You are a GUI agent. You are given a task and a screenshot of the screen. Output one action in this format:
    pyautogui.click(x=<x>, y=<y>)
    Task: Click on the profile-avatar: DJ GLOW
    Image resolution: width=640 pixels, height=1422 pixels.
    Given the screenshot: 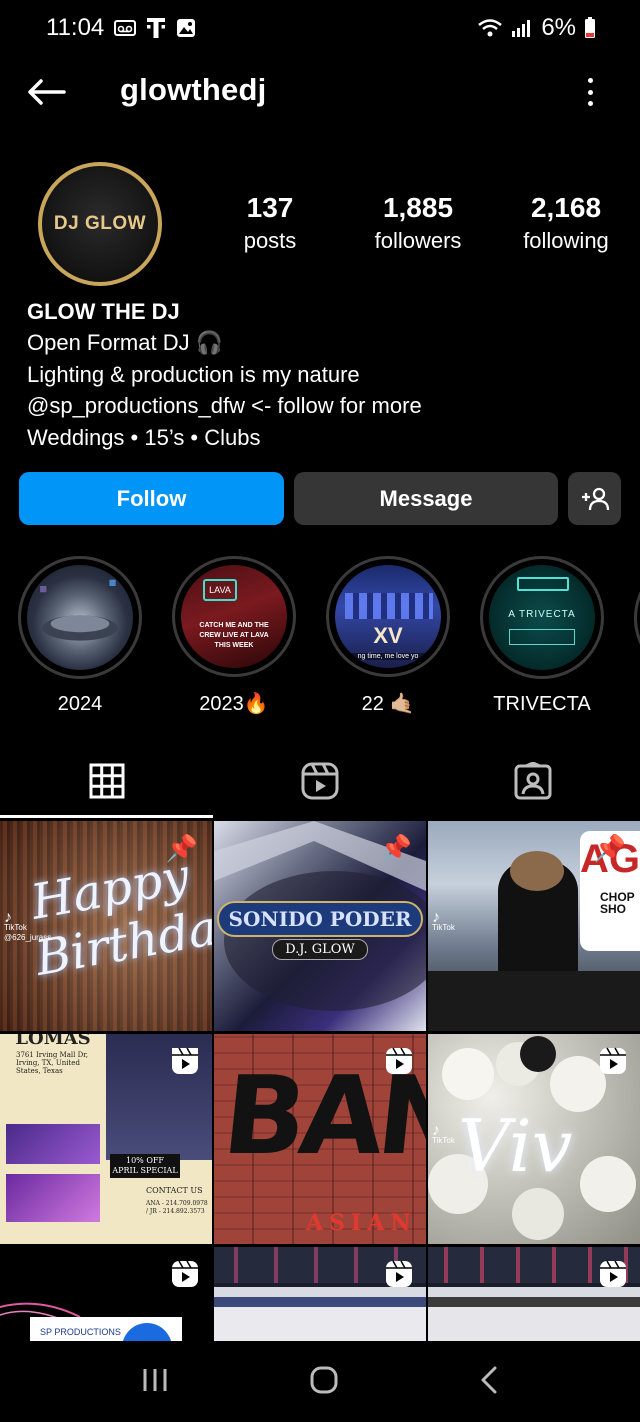 What is the action you would take?
    pyautogui.click(x=100, y=224)
    